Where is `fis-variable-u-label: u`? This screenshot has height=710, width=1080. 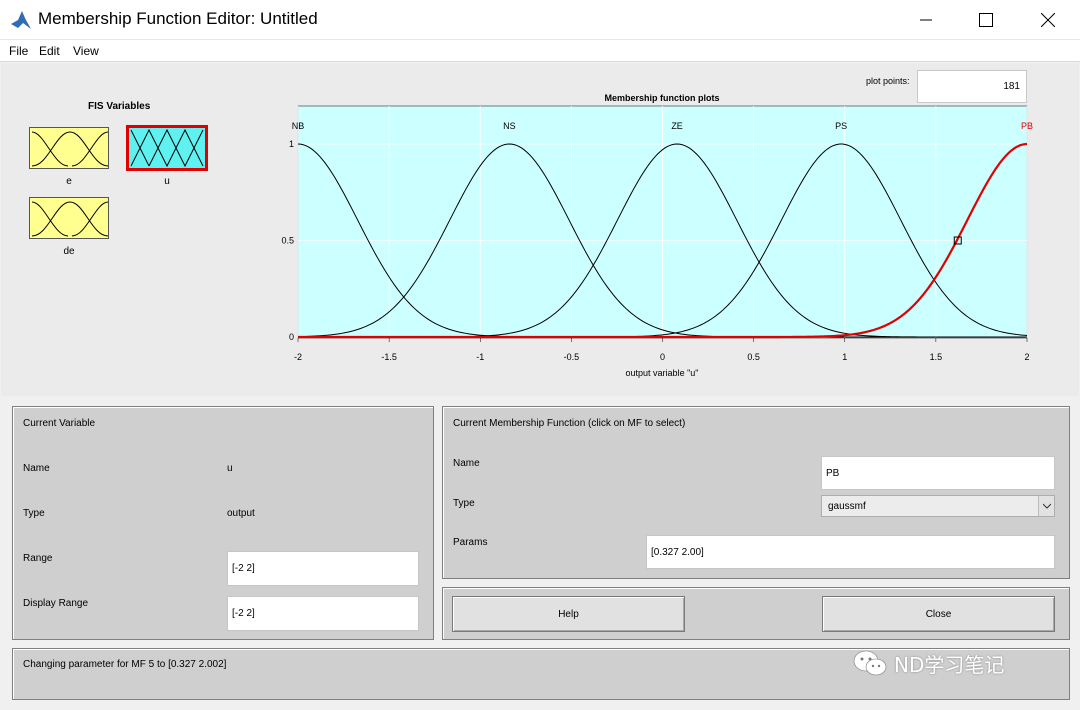
fis-variable-u-label: u is located at coordinates (167, 181).